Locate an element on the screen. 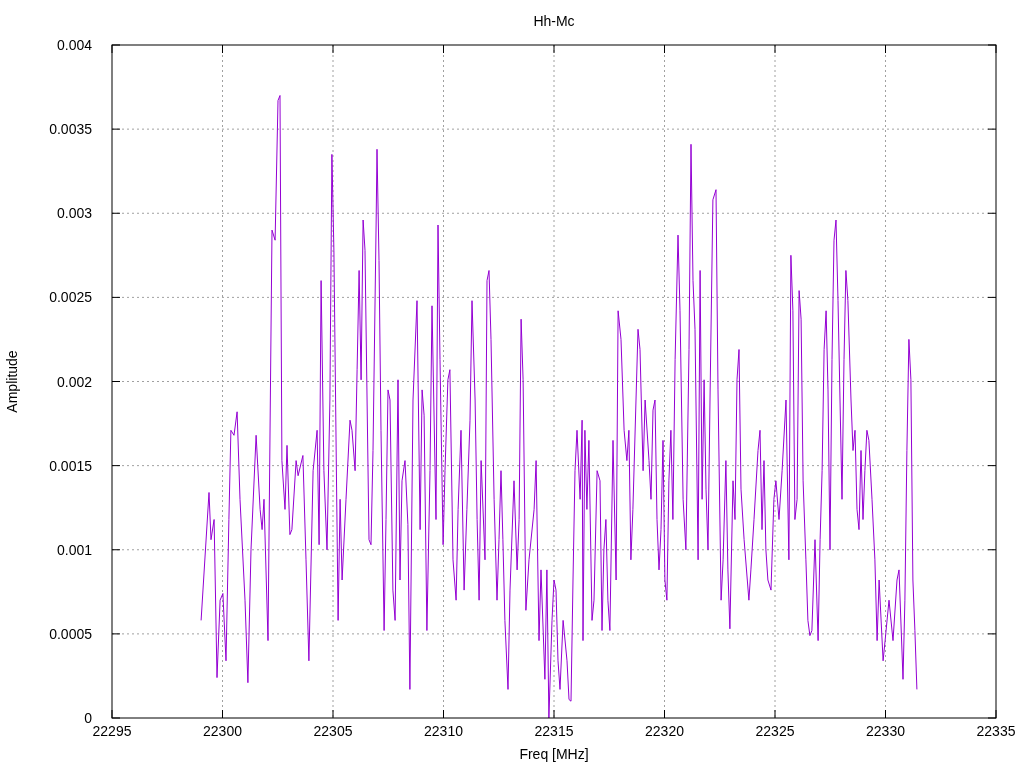 This screenshot has height=768, width=1024. tick-label: 0.0005 is located at coordinates (70, 633).